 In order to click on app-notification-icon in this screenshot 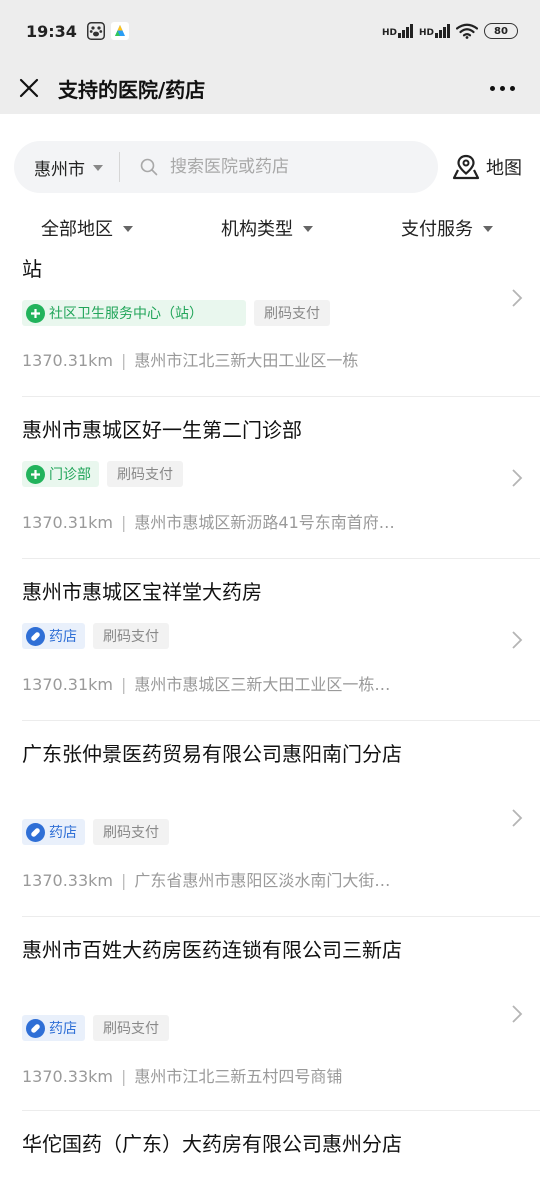, I will do `click(119, 31)`.